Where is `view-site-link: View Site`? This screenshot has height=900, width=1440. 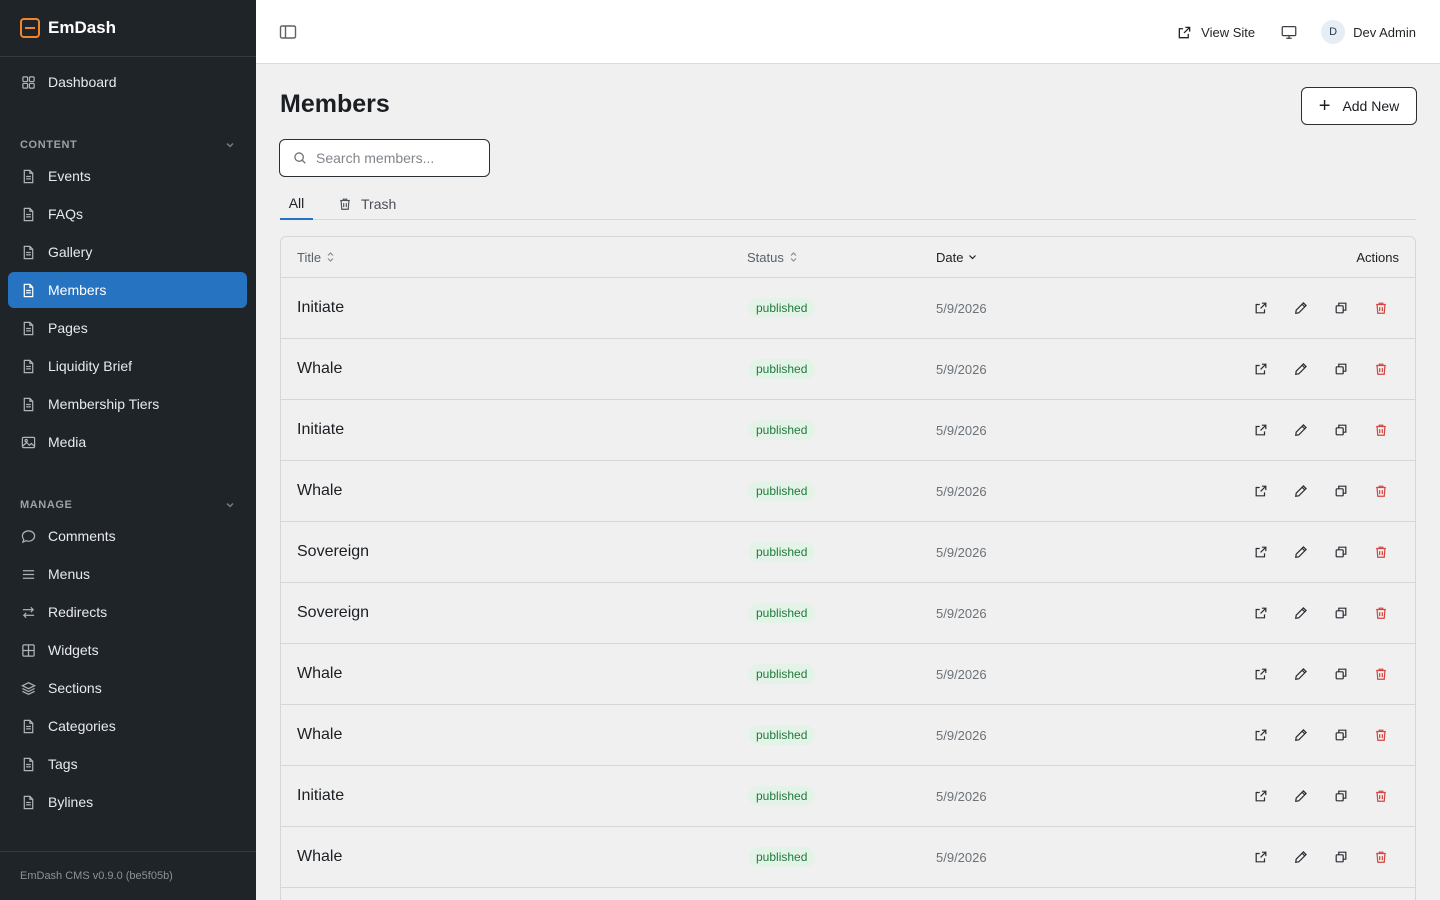 view-site-link: View Site is located at coordinates (1216, 32).